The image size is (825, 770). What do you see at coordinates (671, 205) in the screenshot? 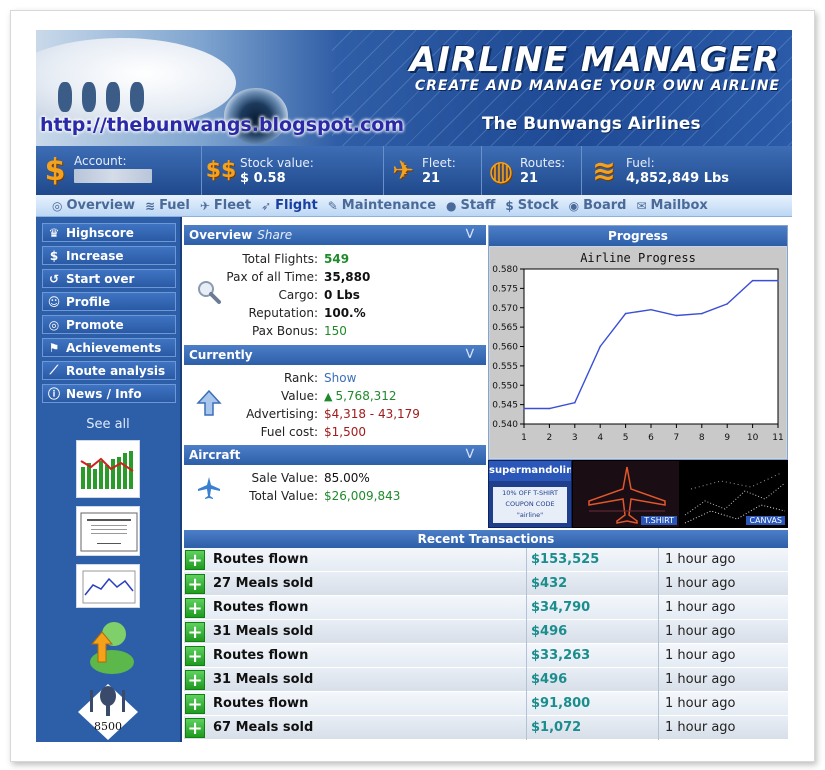
I see `nav-mailbox: ✉ Mailbox` at bounding box center [671, 205].